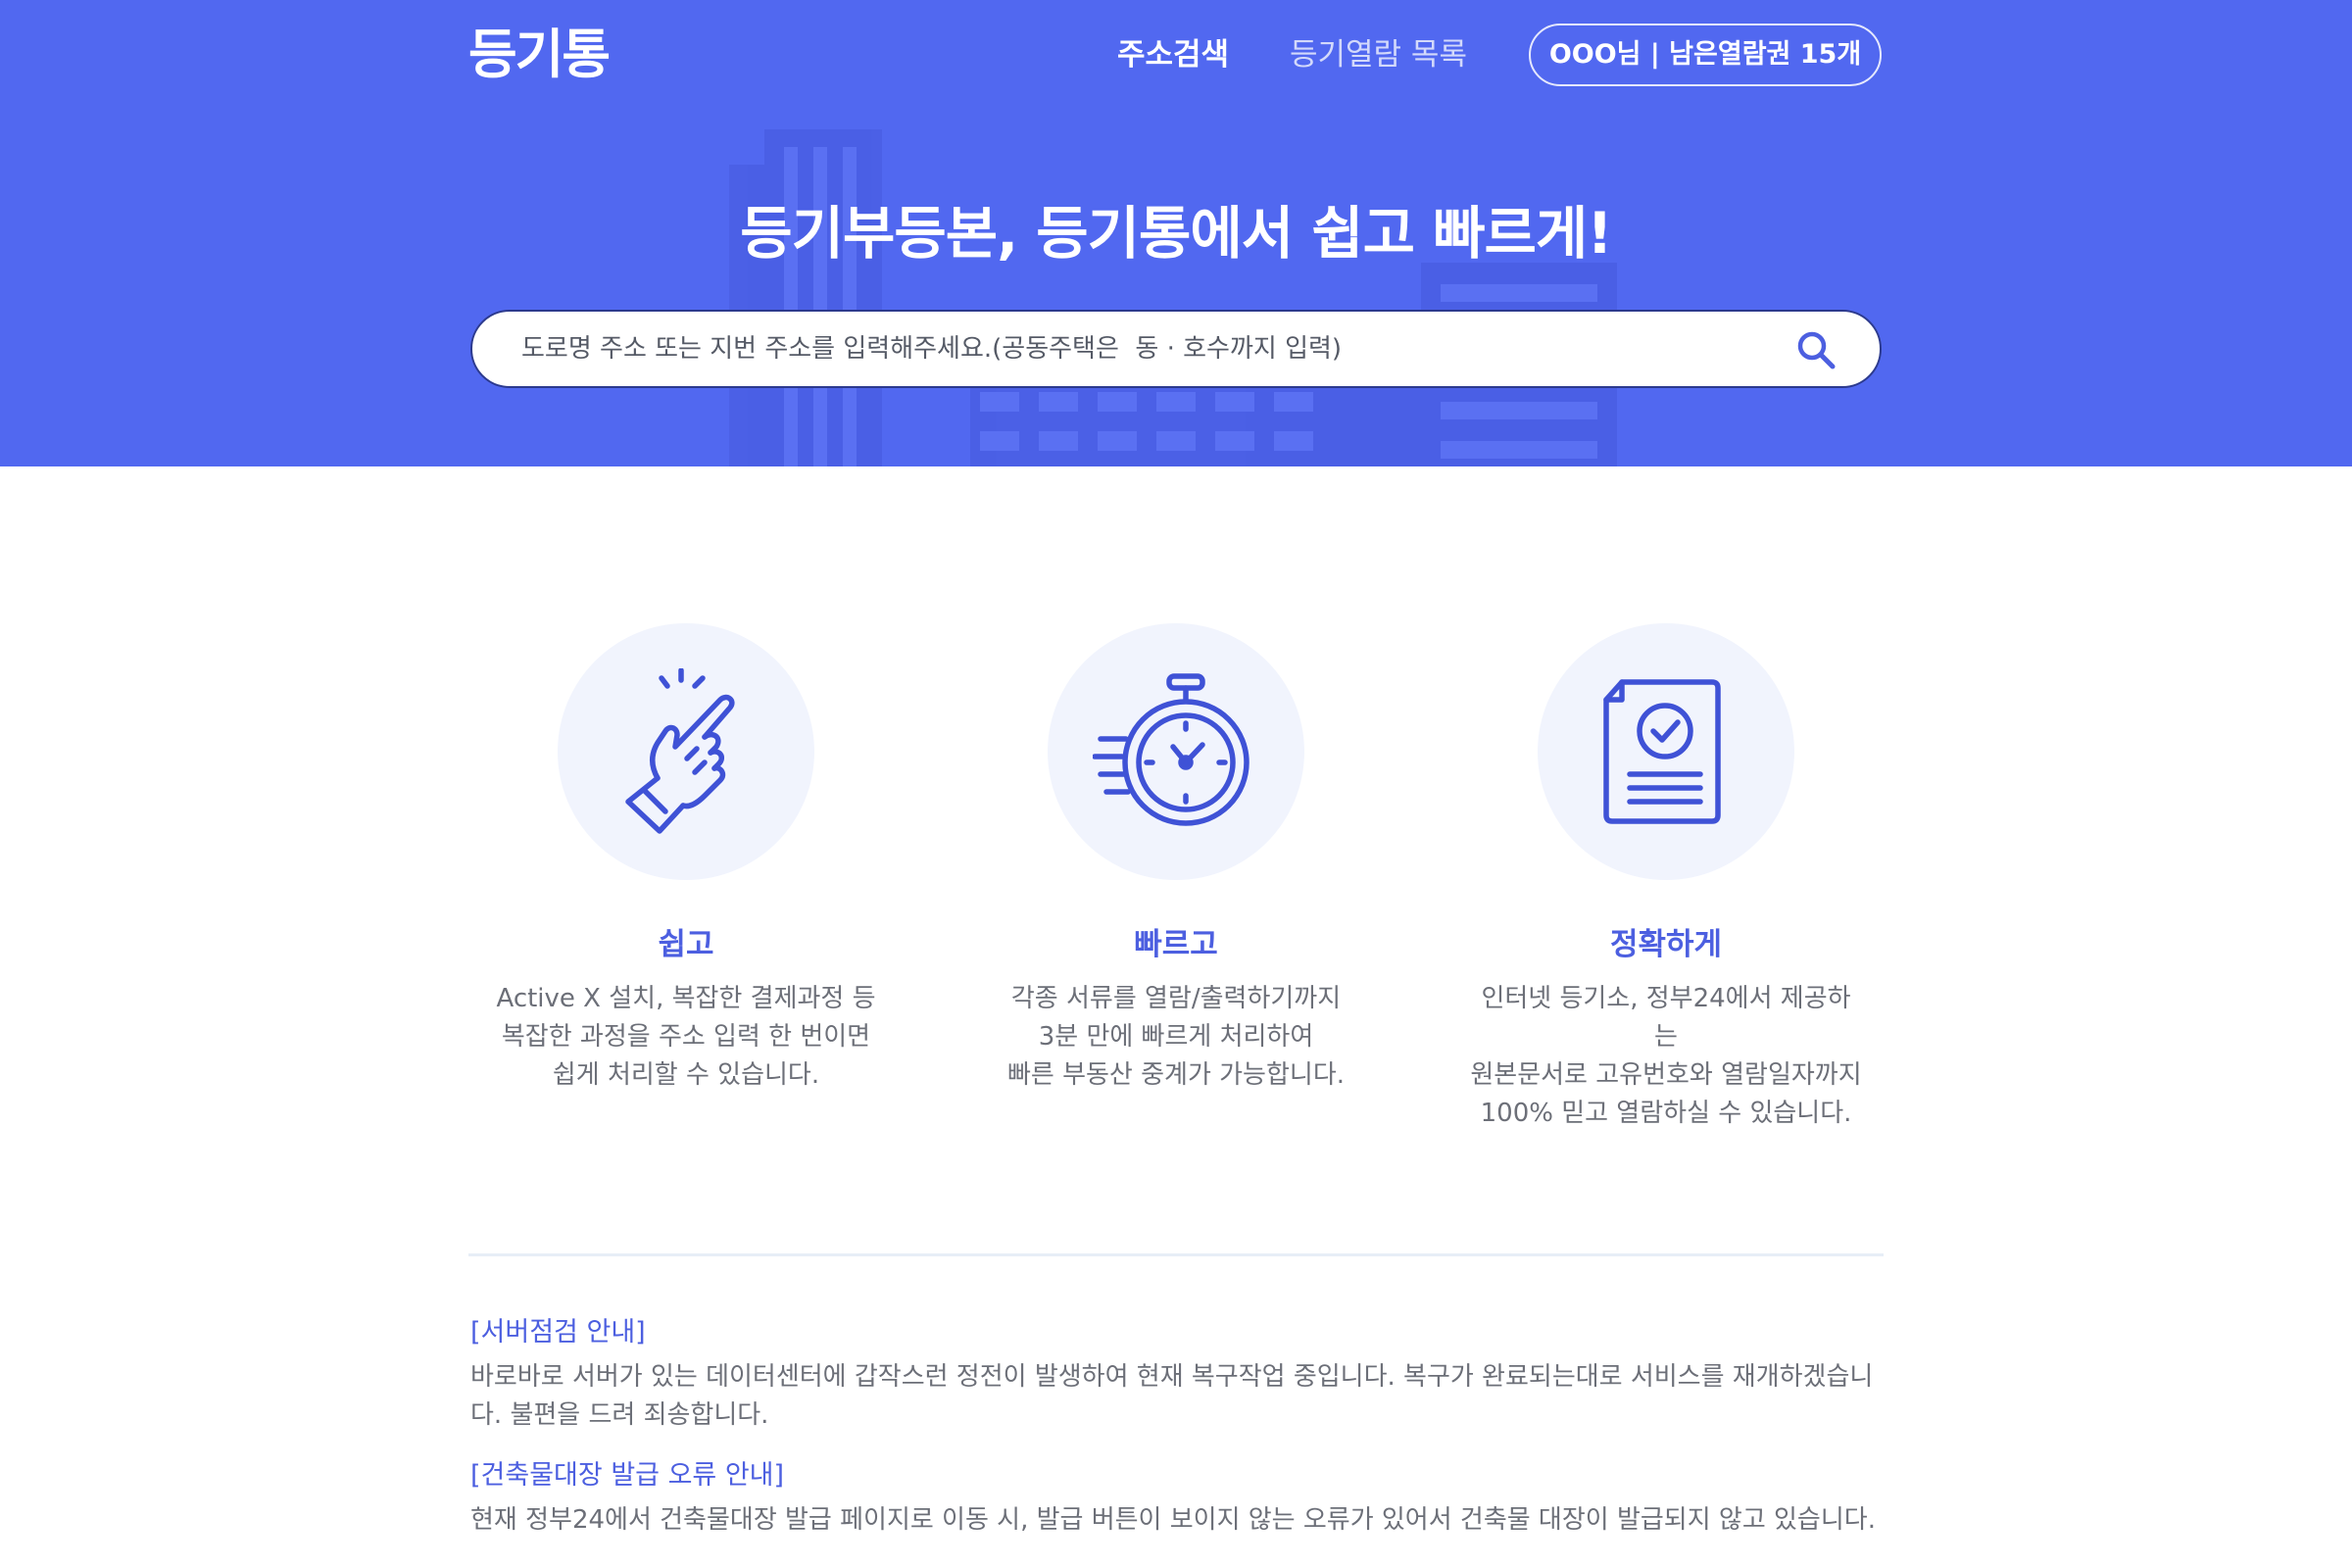 The image size is (2352, 1568). What do you see at coordinates (686, 1075) in the screenshot?
I see `feature-desc-line: 쉽게 처리할 수 있습니다.` at bounding box center [686, 1075].